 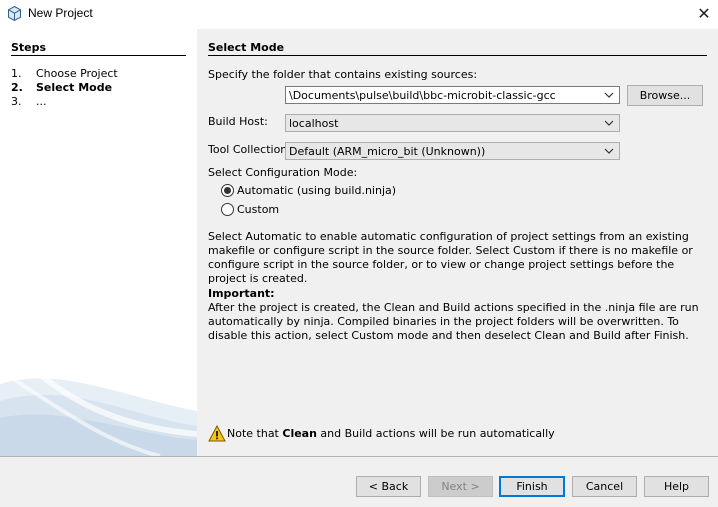 I want to click on close-button: ✕, so click(x=704, y=14).